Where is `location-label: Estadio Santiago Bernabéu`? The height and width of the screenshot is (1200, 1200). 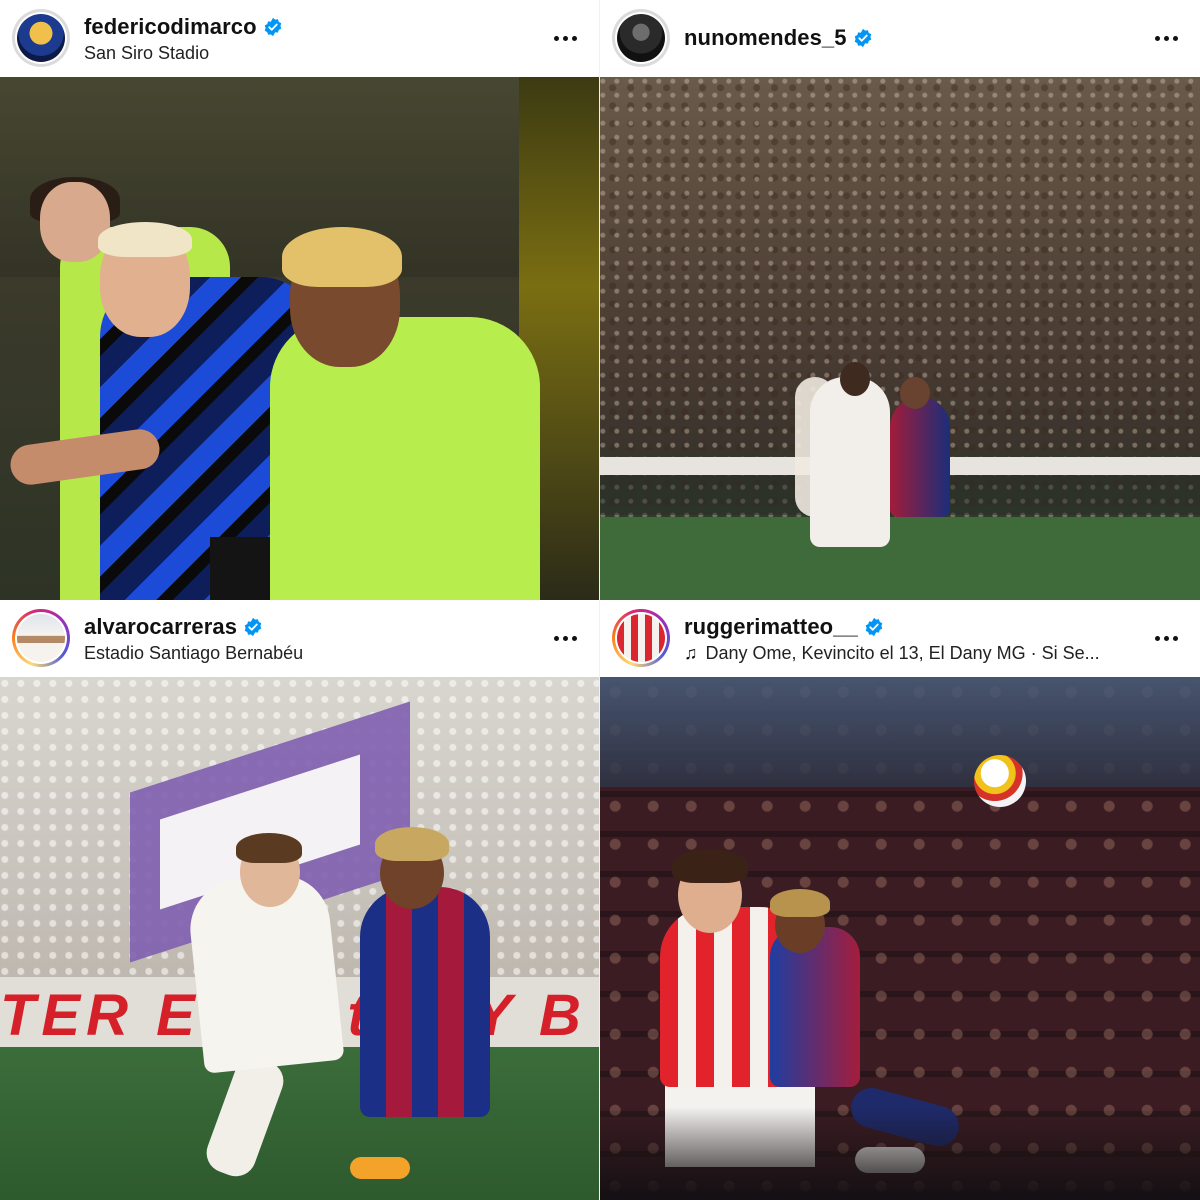
location-label: Estadio Santiago Bernabéu is located at coordinates (319, 653).